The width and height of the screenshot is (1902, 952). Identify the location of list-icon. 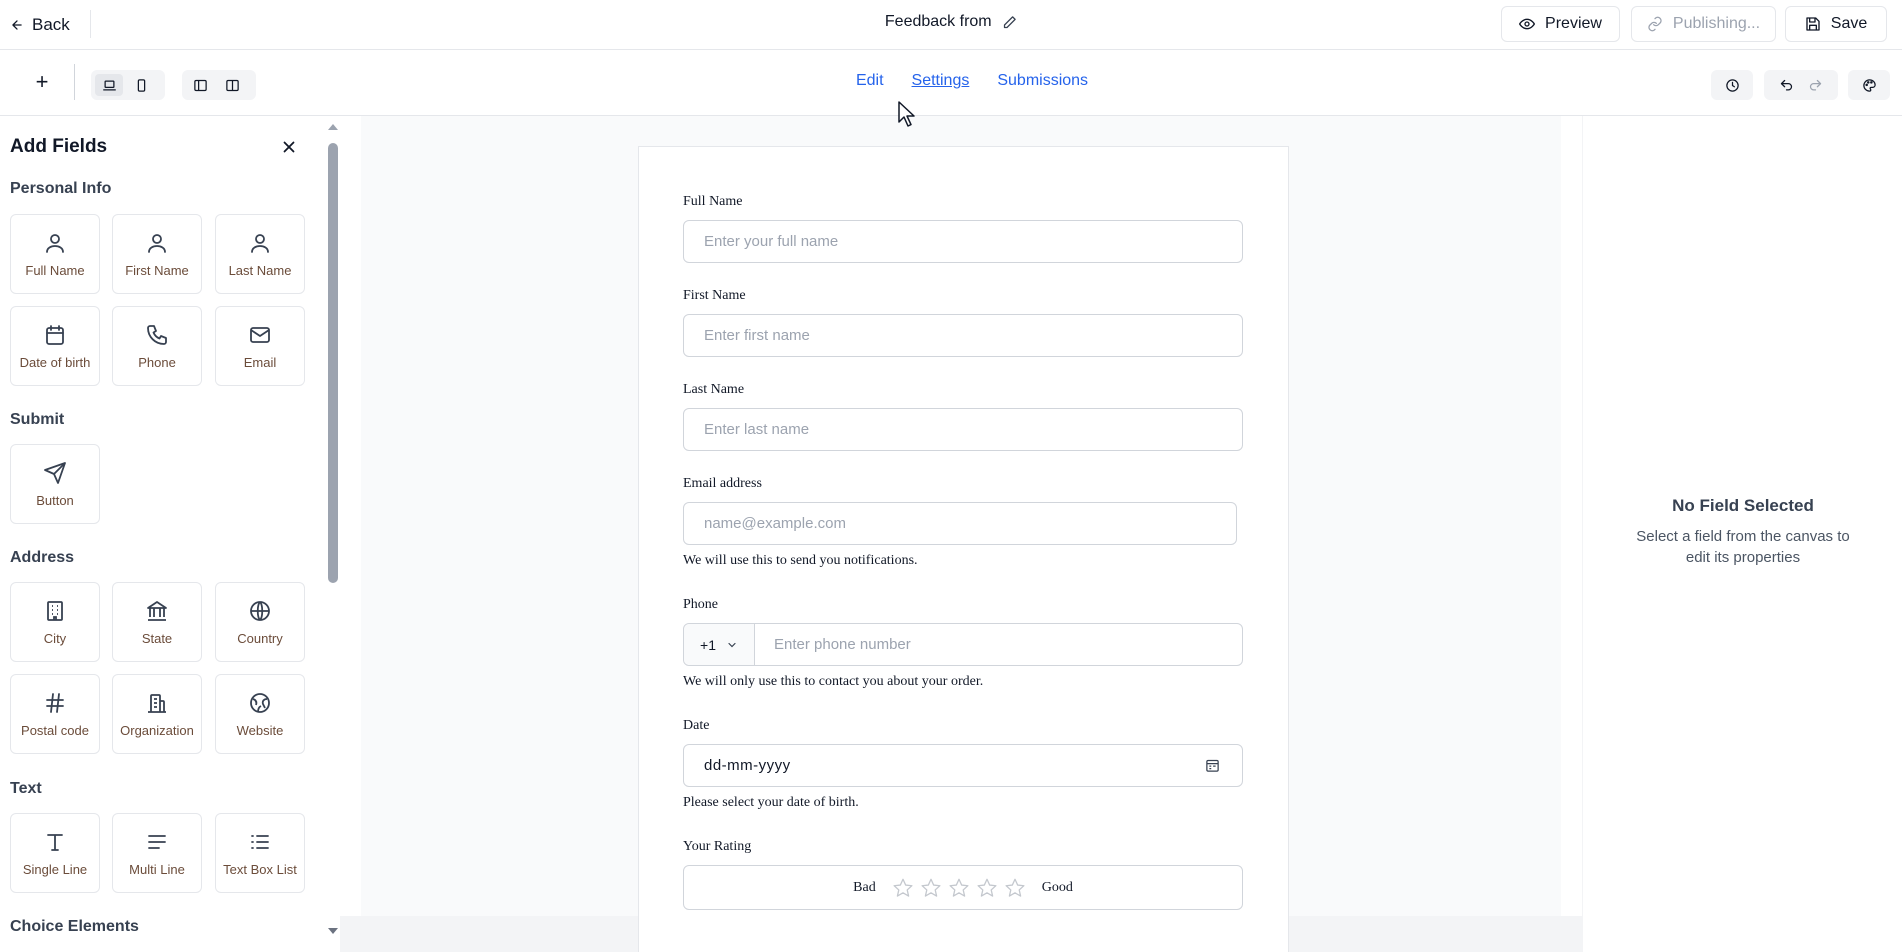
(260, 841).